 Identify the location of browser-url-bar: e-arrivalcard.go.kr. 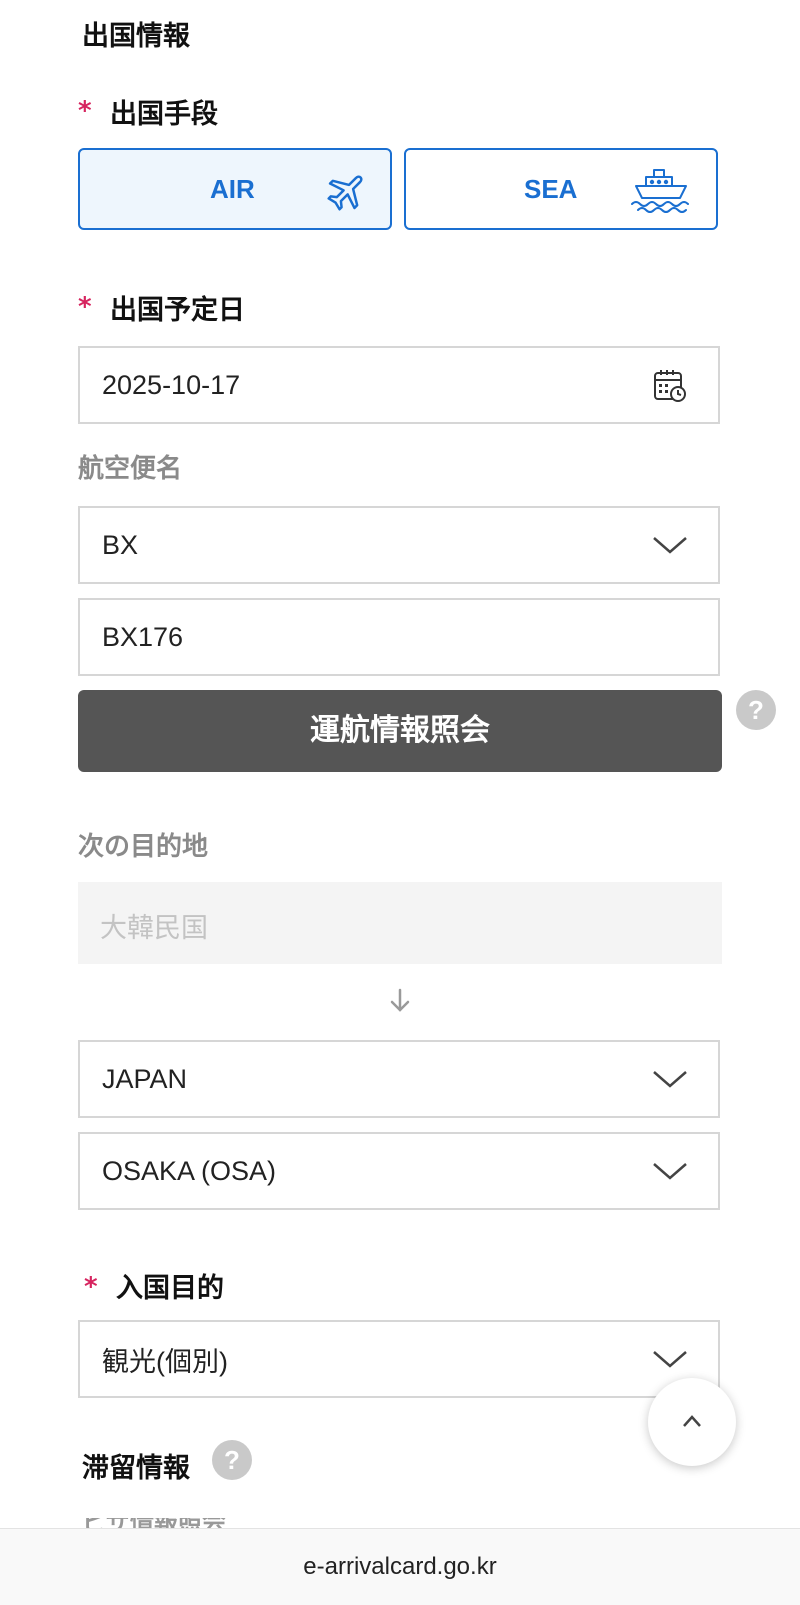
(400, 1566).